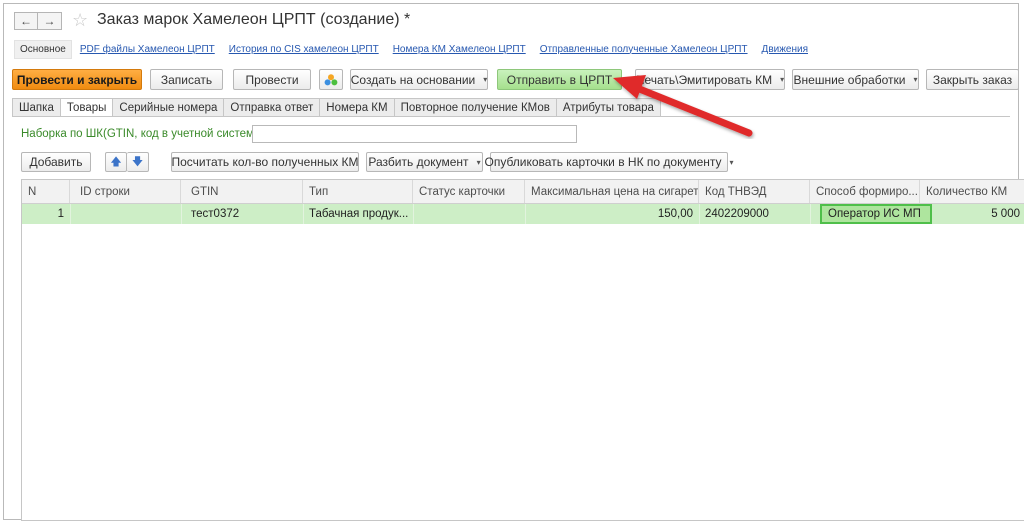 The image size is (1024, 525). I want to click on save-button: Записать, so click(186, 79).